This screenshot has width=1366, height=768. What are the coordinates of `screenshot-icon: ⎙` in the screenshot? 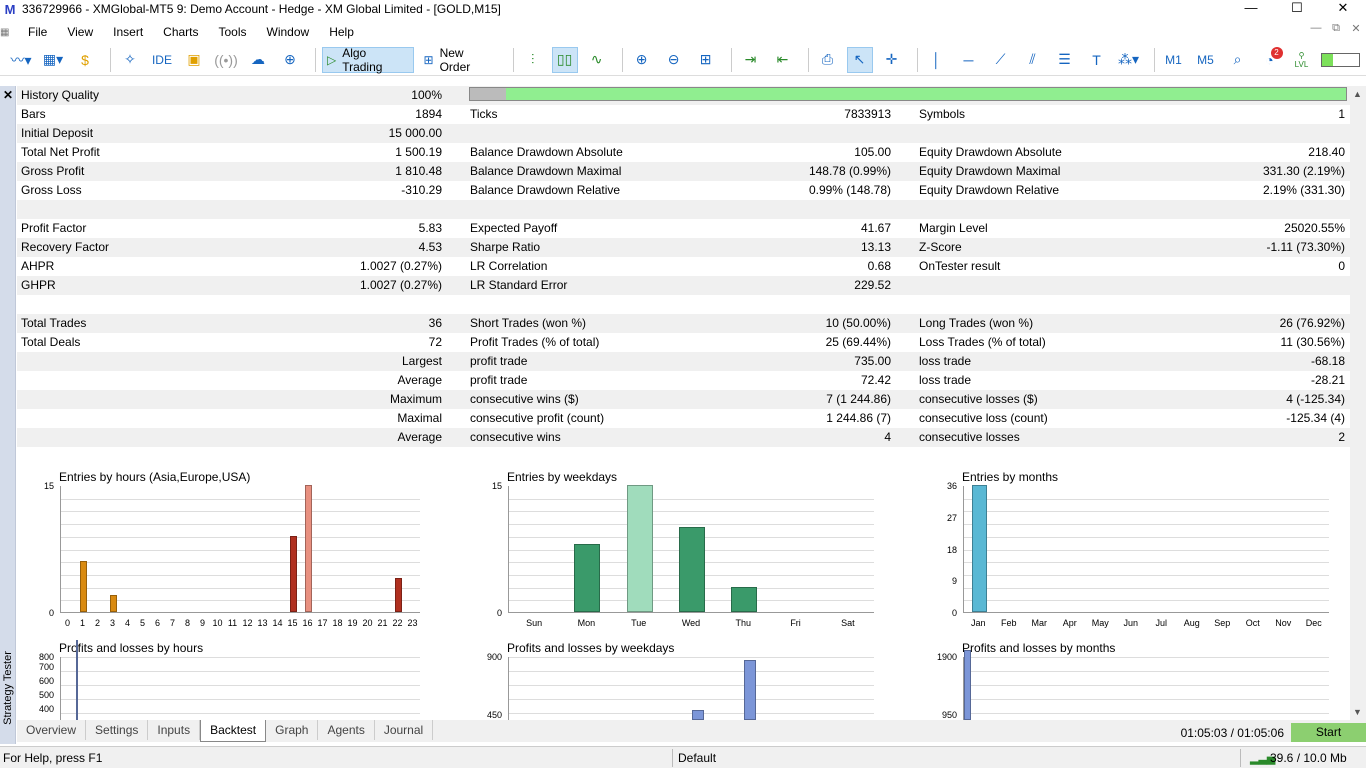 It's located at (828, 60).